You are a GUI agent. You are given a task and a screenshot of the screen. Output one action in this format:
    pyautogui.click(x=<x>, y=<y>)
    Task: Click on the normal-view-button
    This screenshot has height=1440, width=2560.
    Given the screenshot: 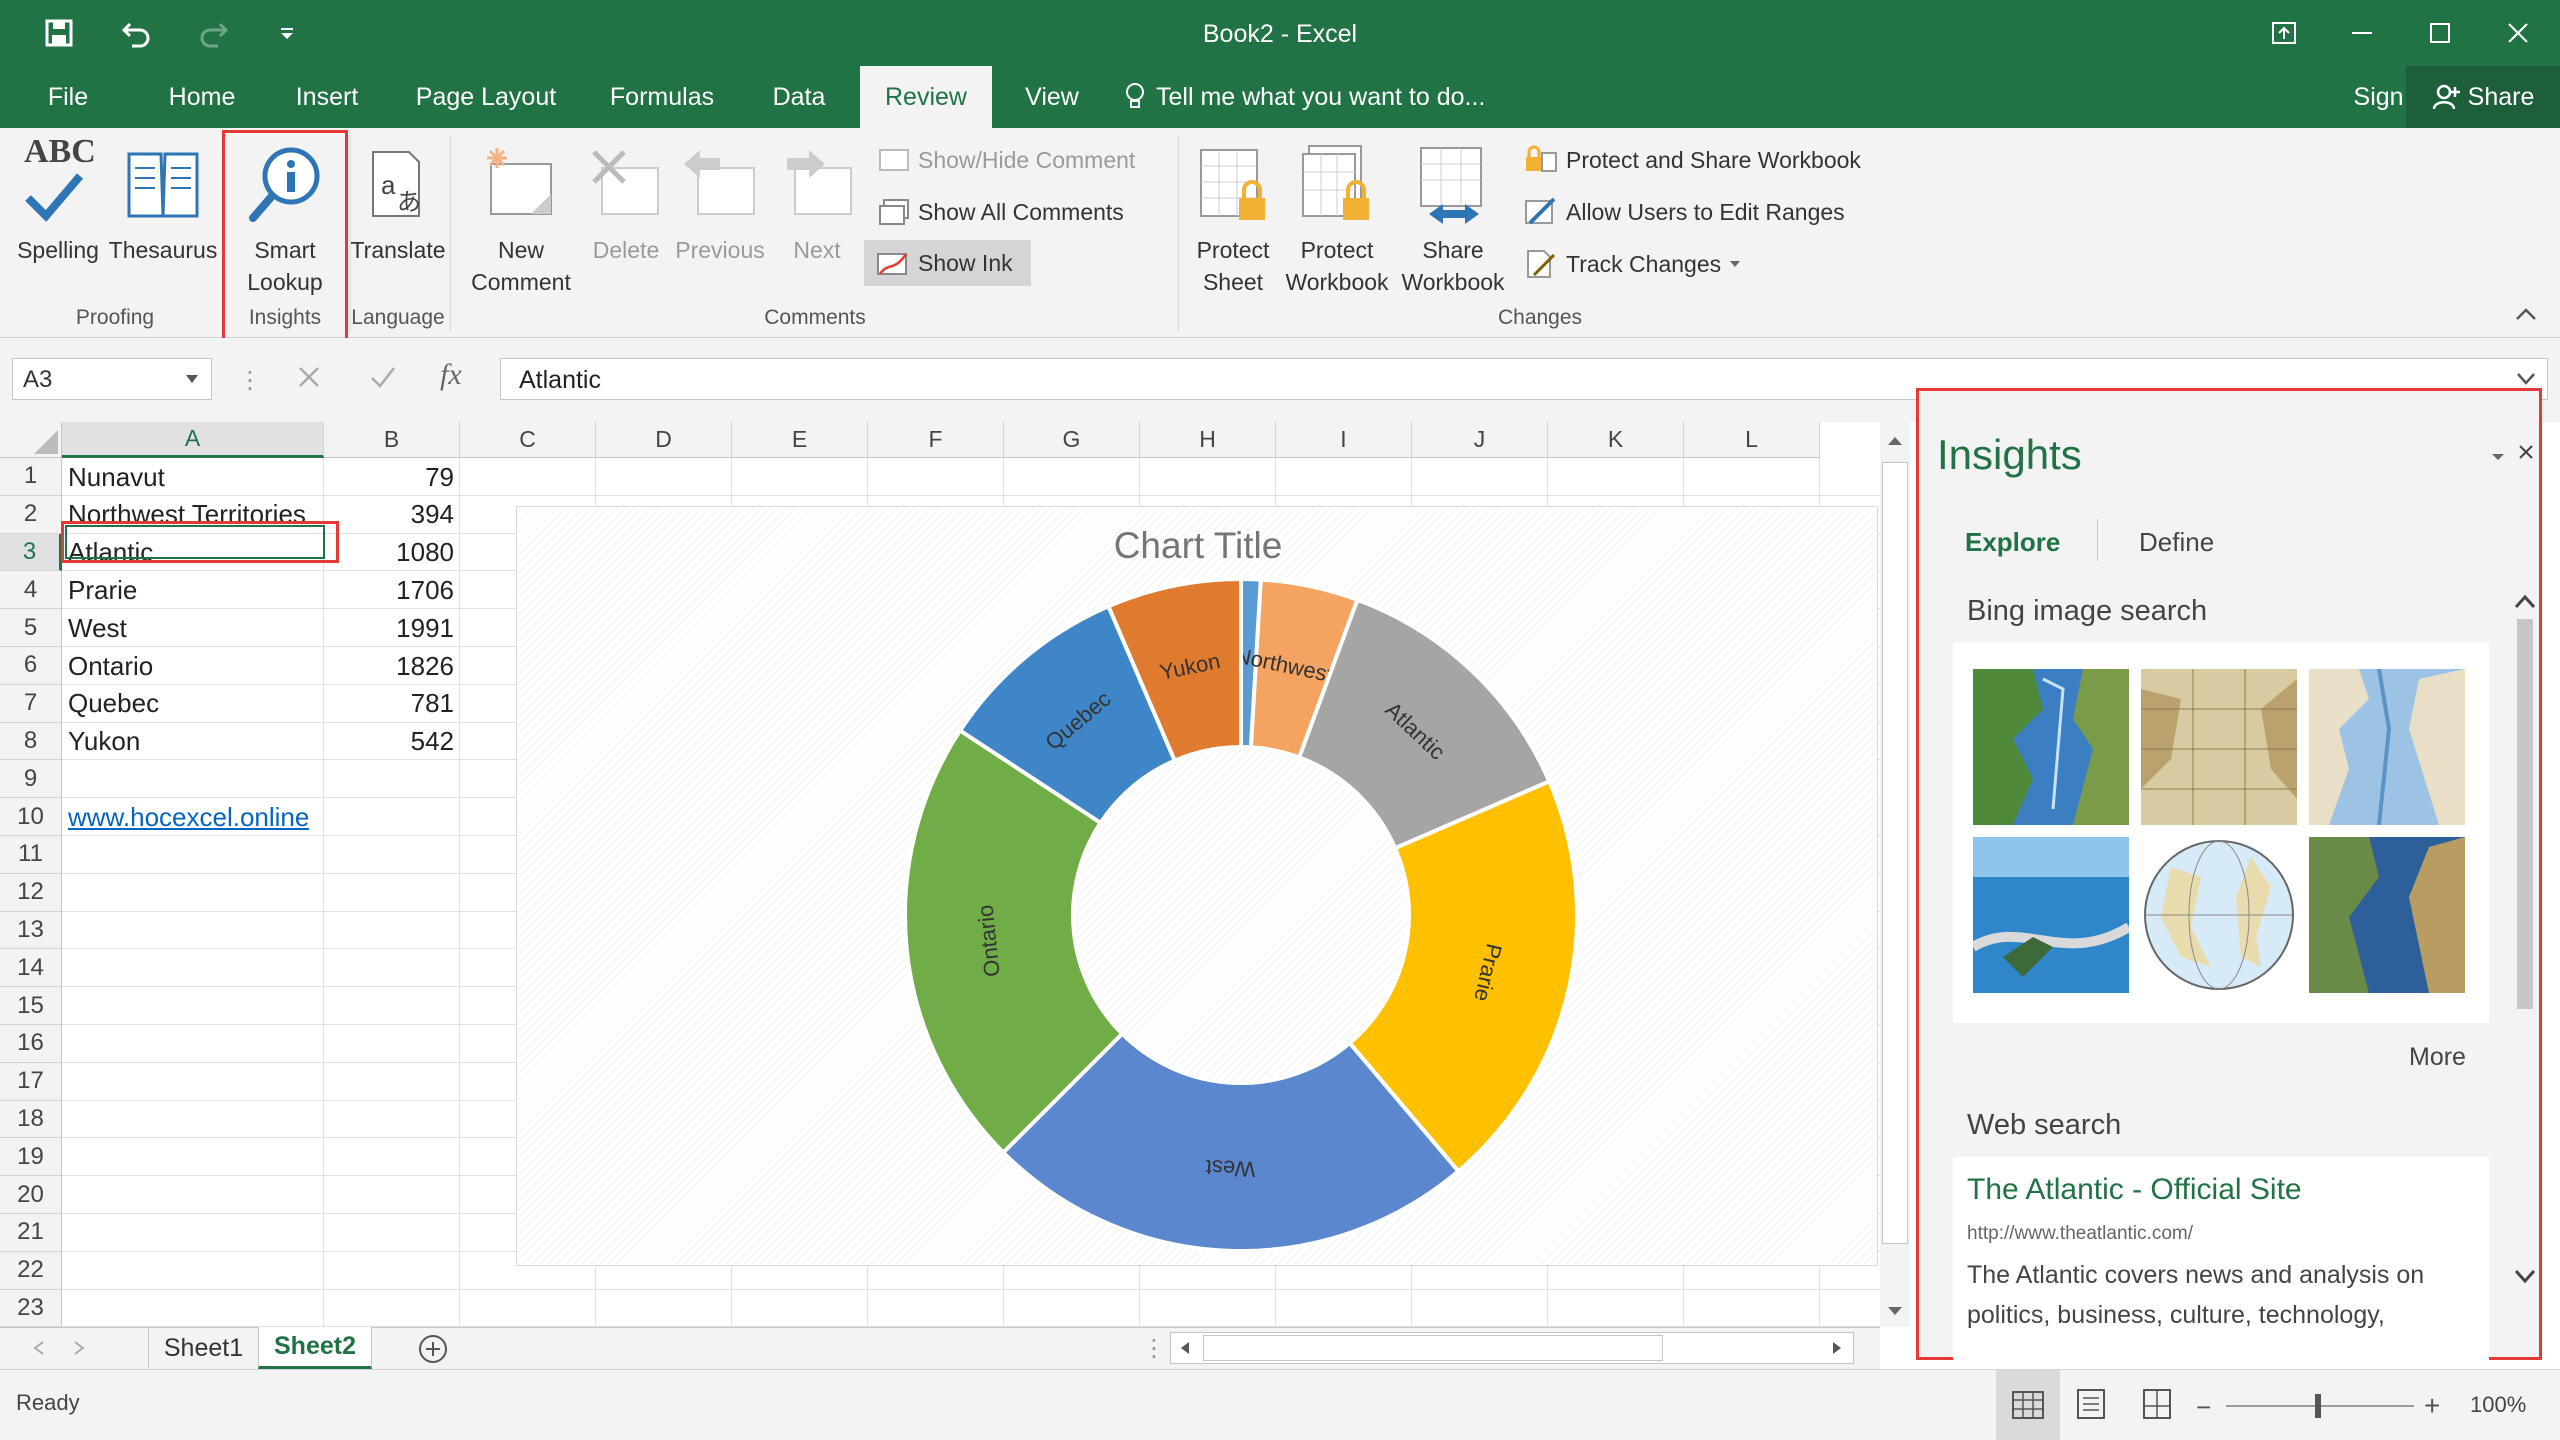 What is the action you would take?
    pyautogui.click(x=2028, y=1405)
    